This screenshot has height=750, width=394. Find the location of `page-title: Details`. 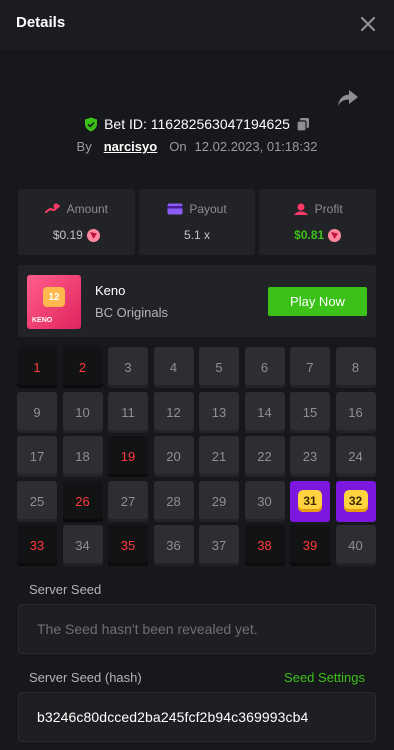

page-title: Details is located at coordinates (41, 22).